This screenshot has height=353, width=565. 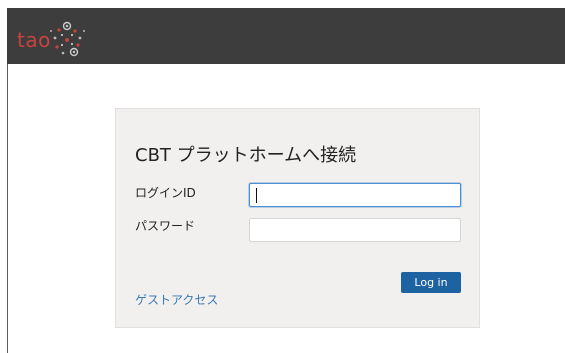 What do you see at coordinates (165, 193) in the screenshot?
I see `login-id-label: ログインID` at bounding box center [165, 193].